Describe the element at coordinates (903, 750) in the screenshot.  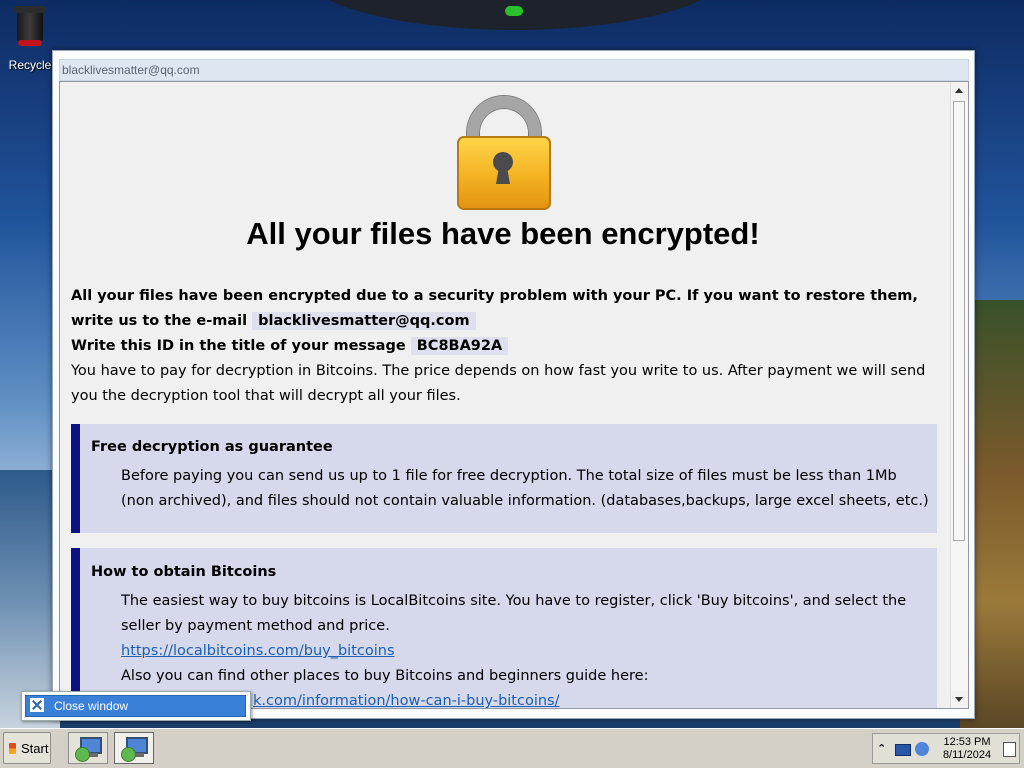
I see `network-icon` at that location.